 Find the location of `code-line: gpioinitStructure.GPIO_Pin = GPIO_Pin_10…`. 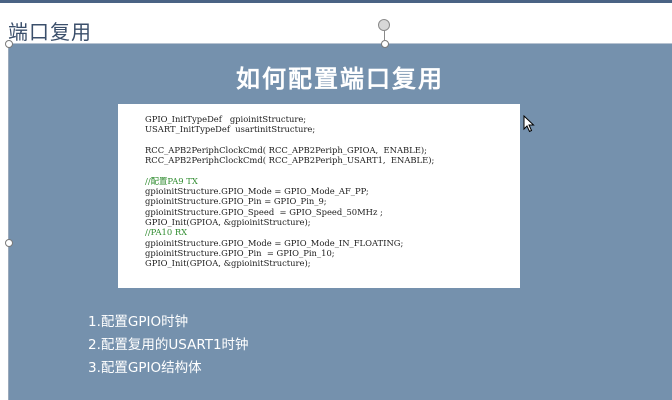

code-line: gpioinitStructure.GPIO_Pin = GPIO_Pin_10… is located at coordinates (240, 252).